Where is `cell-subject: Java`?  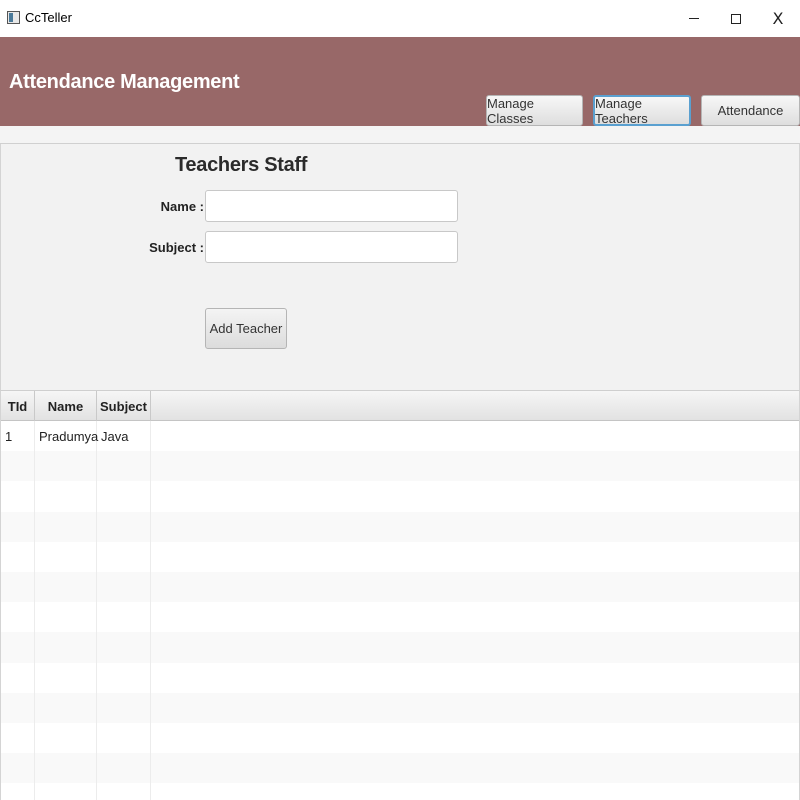 cell-subject: Java is located at coordinates (124, 436).